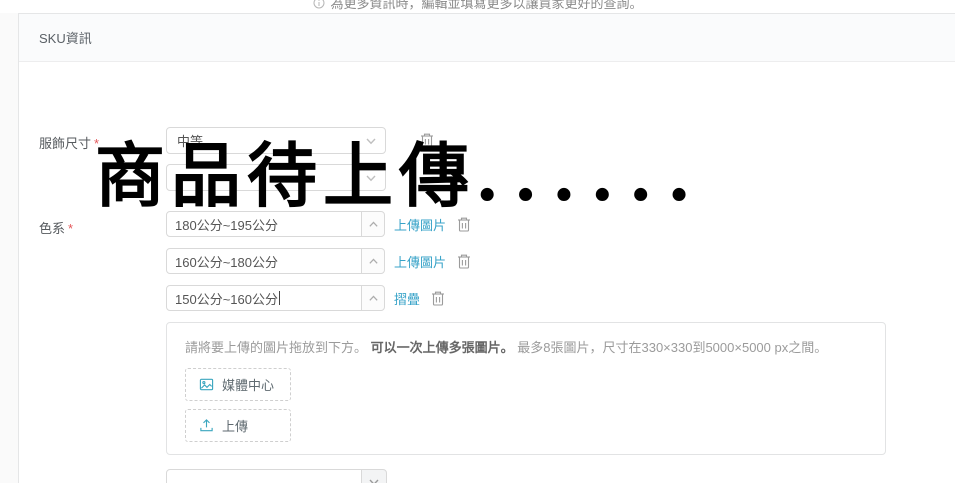  I want to click on upload-hint-bold: 可以一次上傳多張圖片。, so click(442, 347).